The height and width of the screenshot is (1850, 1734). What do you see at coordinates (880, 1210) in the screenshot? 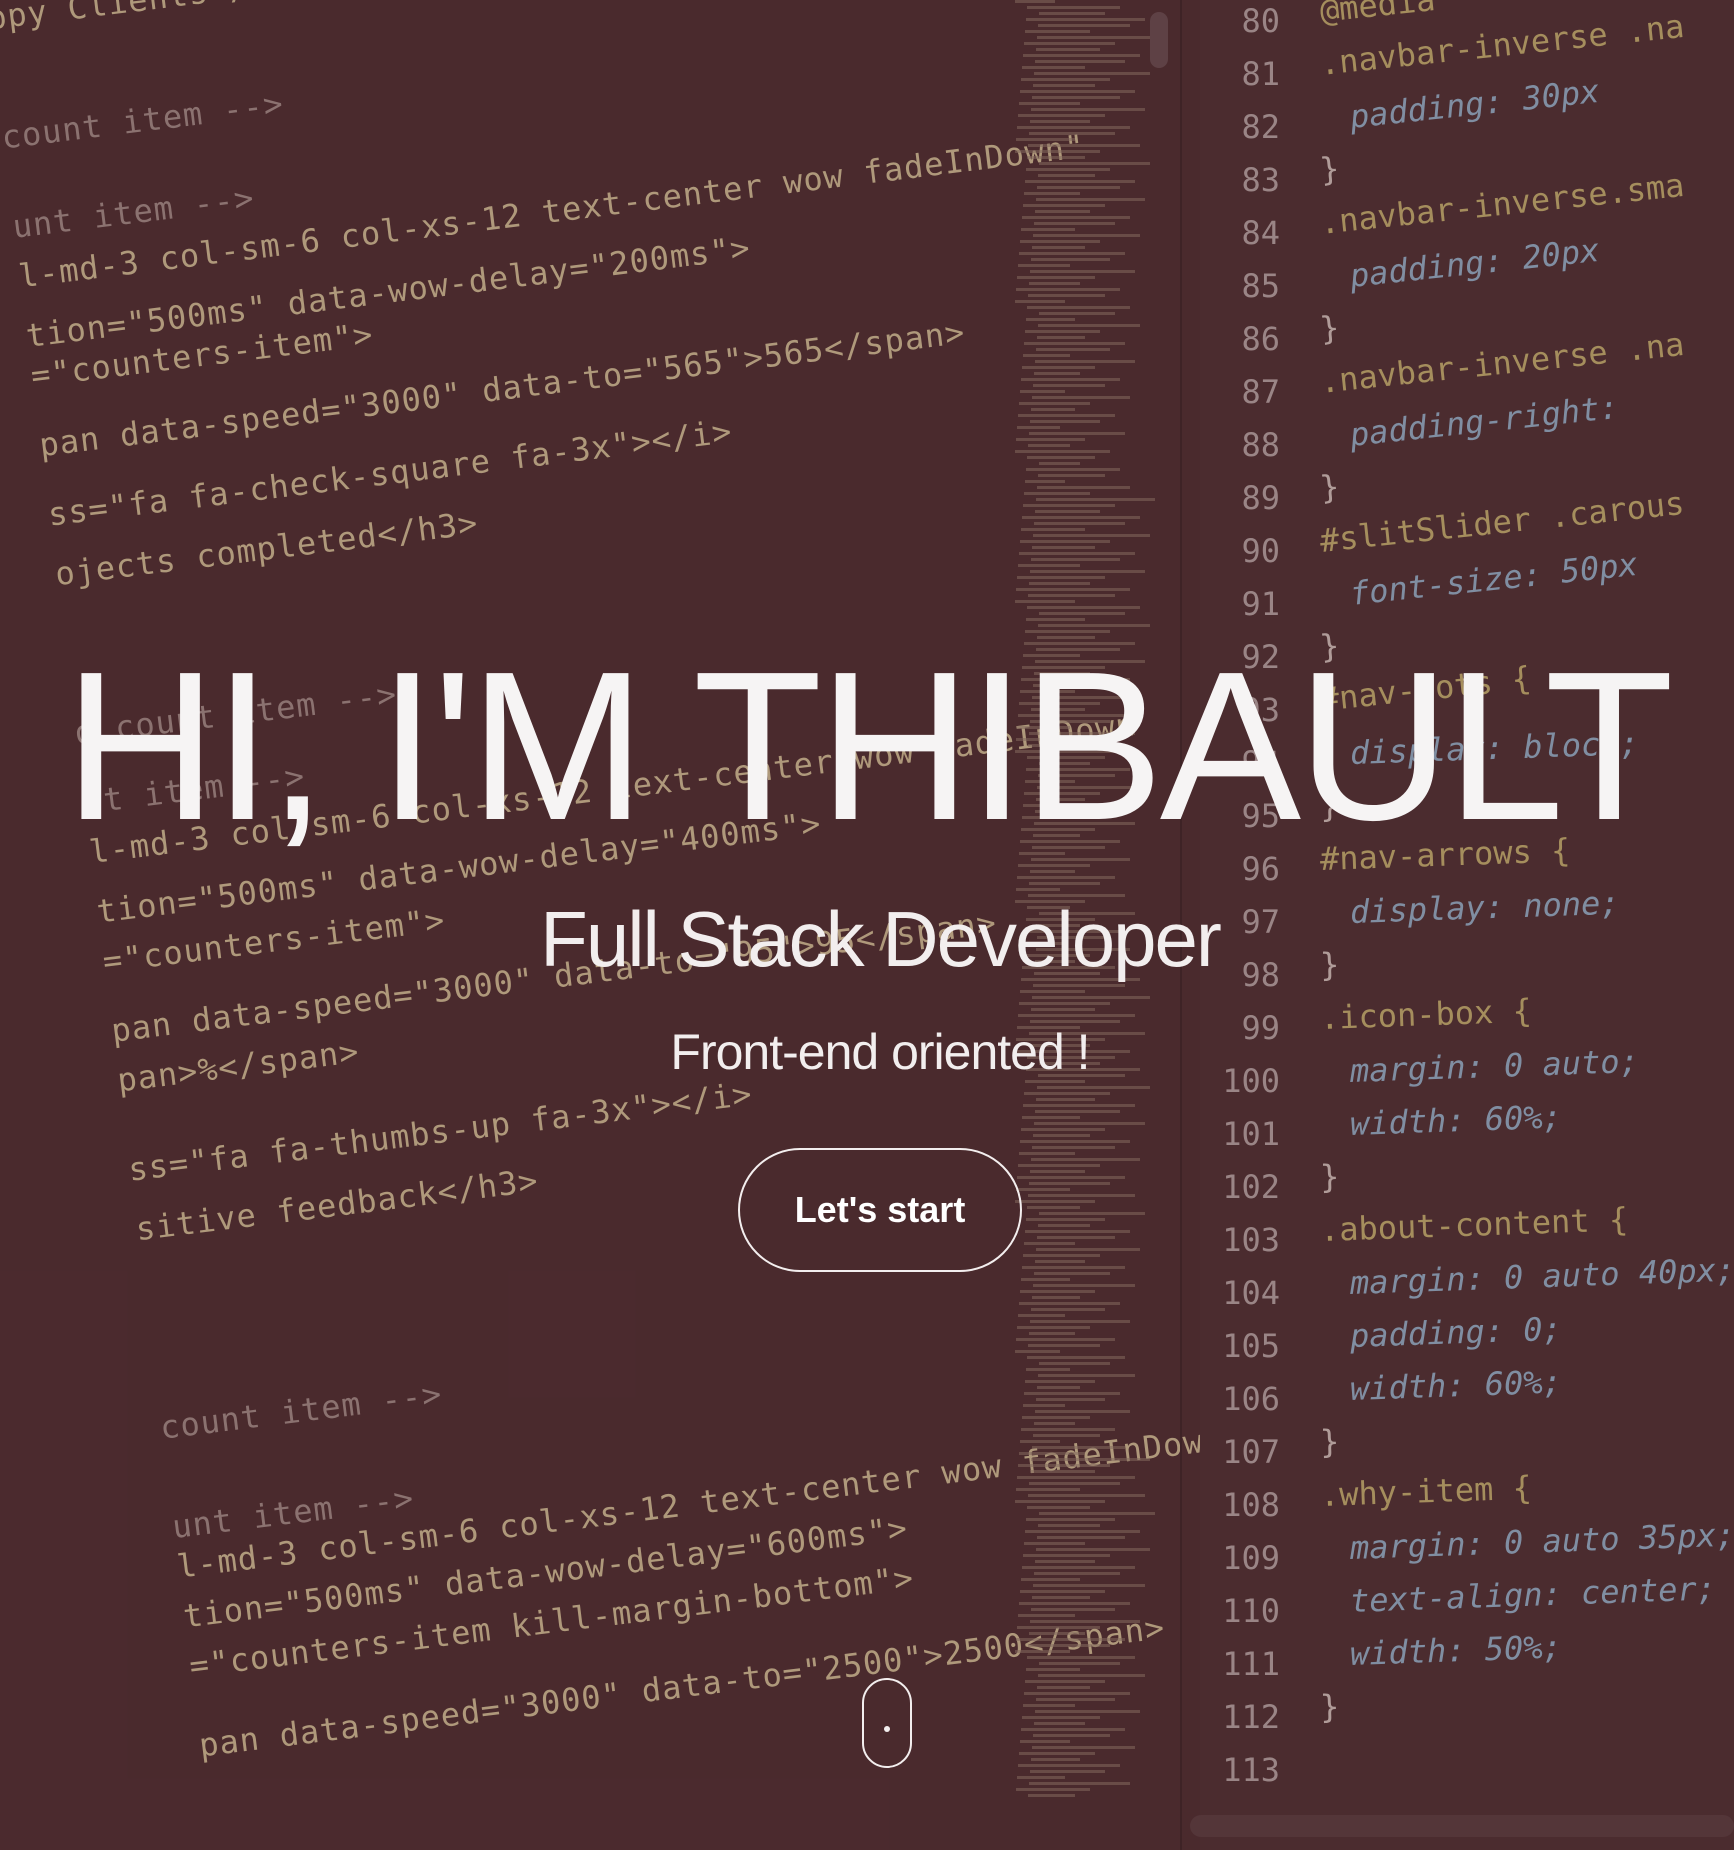
I see `lets-start-button: Let's start` at bounding box center [880, 1210].